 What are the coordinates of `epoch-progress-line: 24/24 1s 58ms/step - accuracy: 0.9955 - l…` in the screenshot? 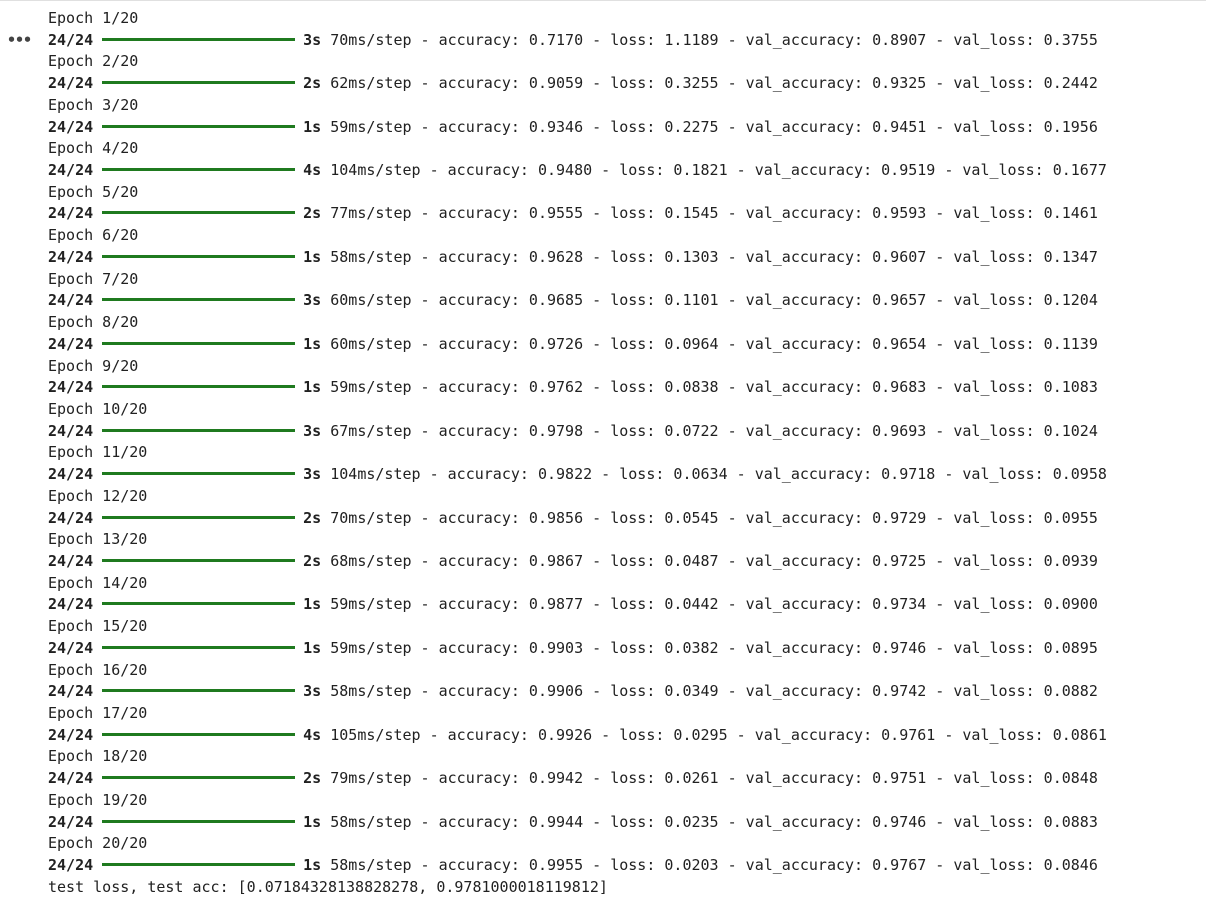 It's located at (623, 866).